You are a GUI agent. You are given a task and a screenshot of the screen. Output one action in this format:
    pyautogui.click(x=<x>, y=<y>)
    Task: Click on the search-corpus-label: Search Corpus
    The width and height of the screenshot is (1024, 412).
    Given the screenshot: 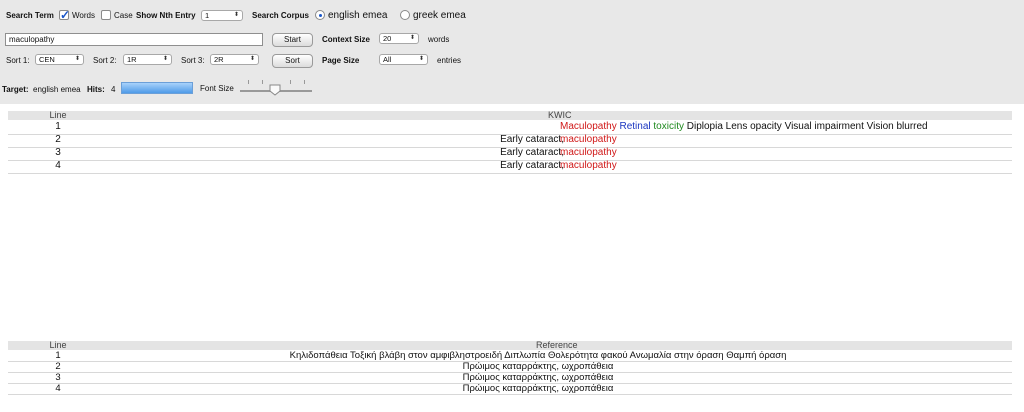 What is the action you would take?
    pyautogui.click(x=280, y=15)
    